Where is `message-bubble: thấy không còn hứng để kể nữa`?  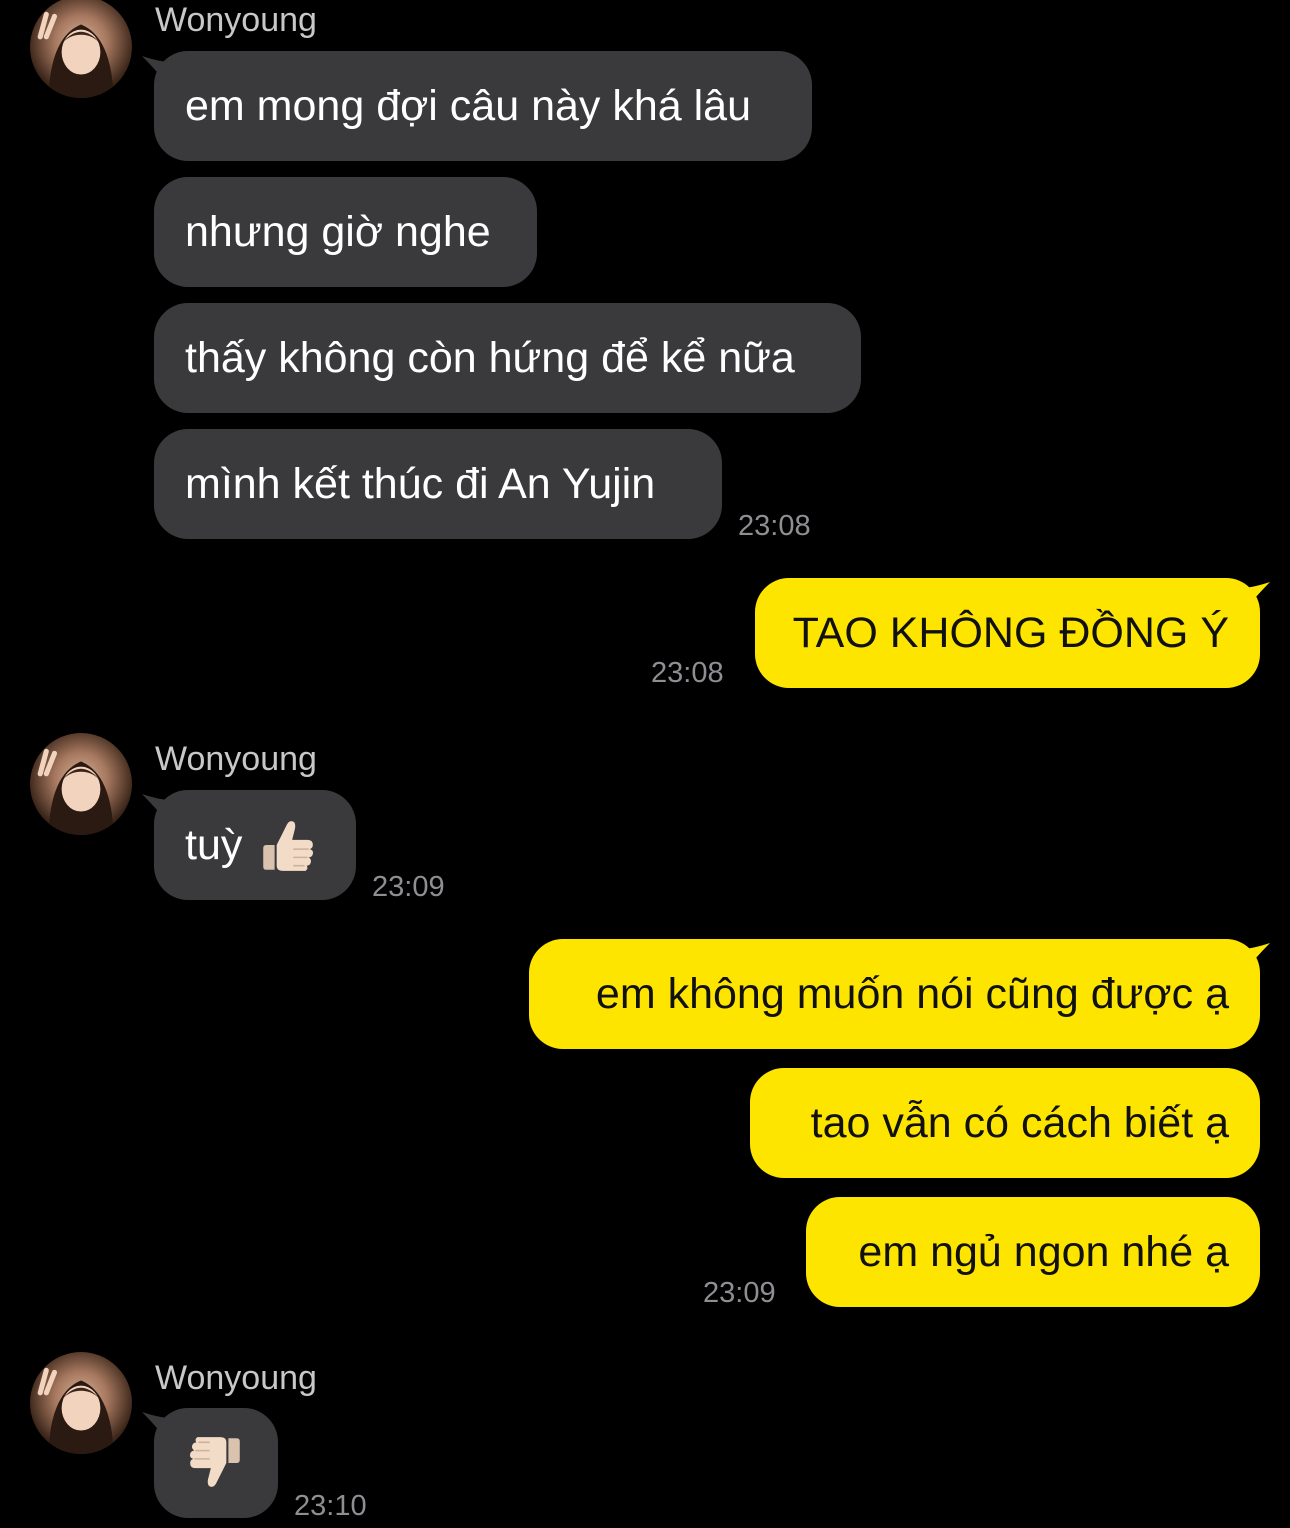
message-bubble: thấy không còn hứng để kể nữa is located at coordinates (507, 358).